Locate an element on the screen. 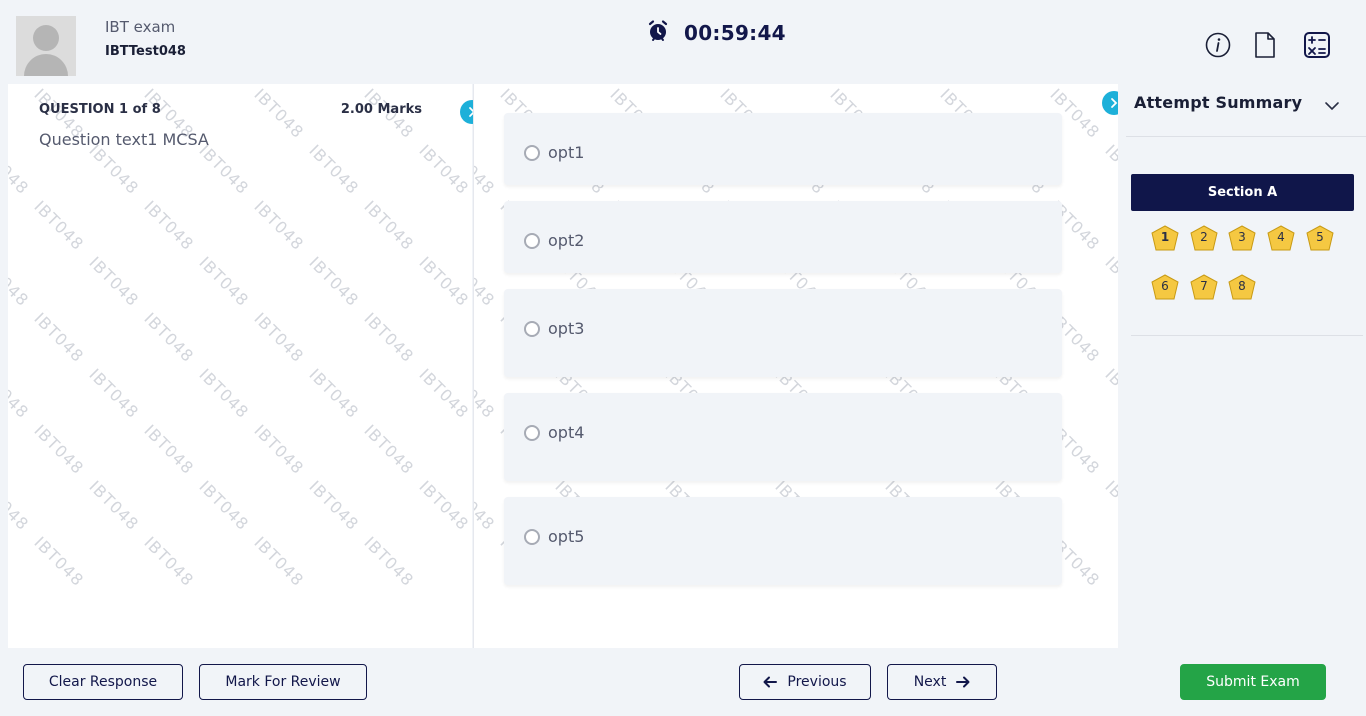  submit-exam-button: Submit Exam is located at coordinates (1253, 682).